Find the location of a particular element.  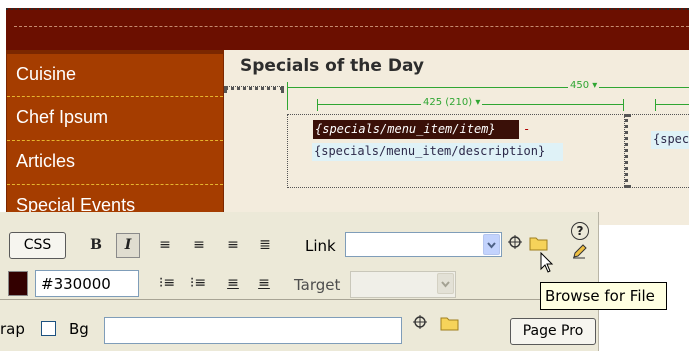

link-dropdown-arrow is located at coordinates (491, 244).